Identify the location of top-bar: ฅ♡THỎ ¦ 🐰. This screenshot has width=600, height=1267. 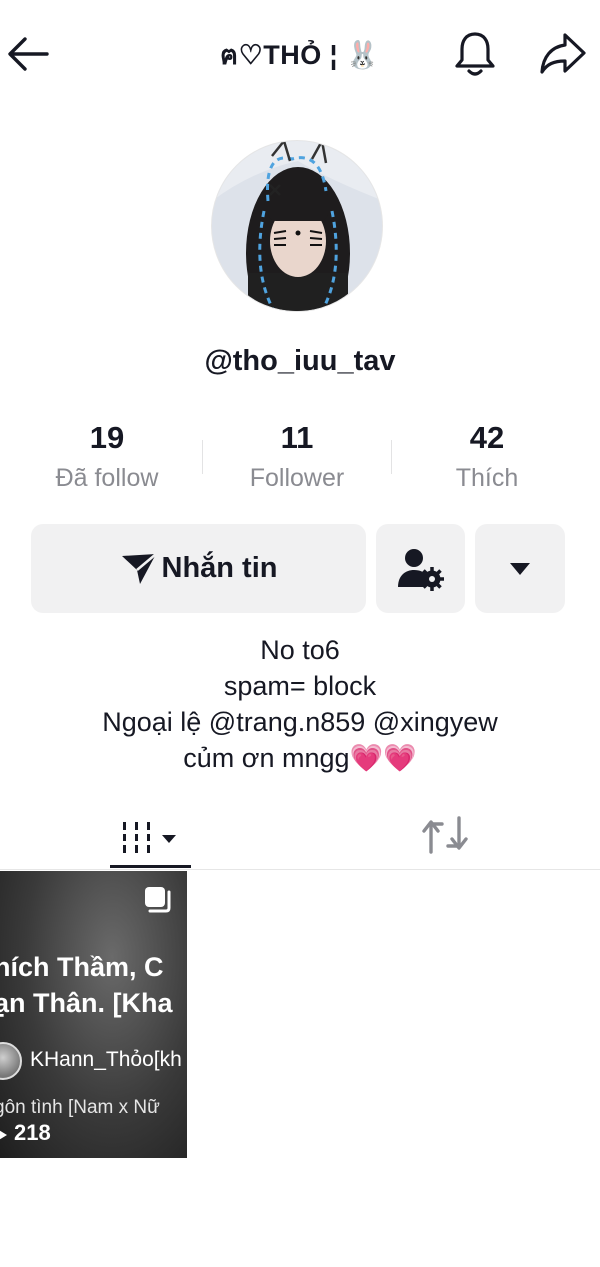
(300, 55).